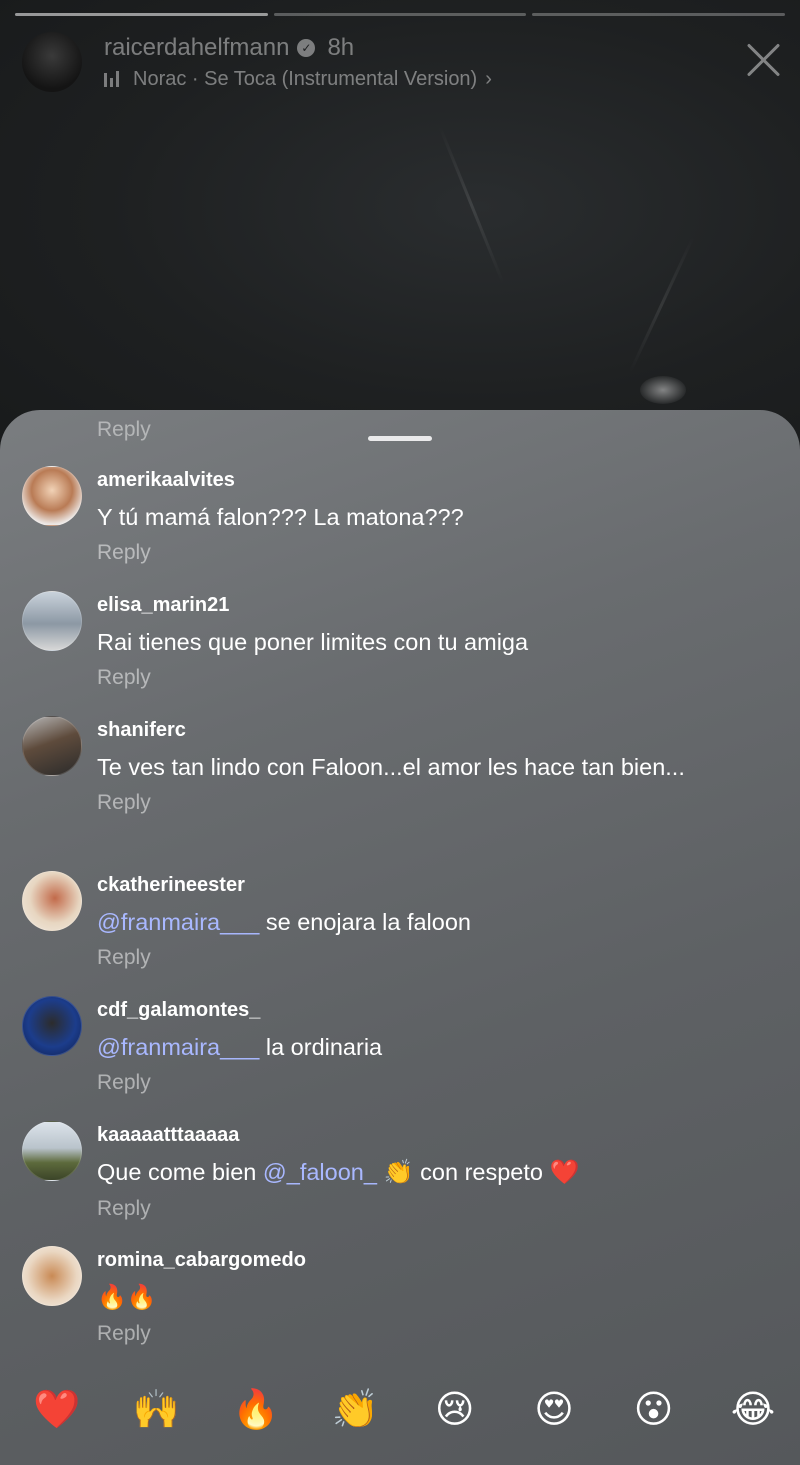  Describe the element at coordinates (654, 1410) in the screenshot. I see `reaction-surprised-face-button: 😮` at that location.